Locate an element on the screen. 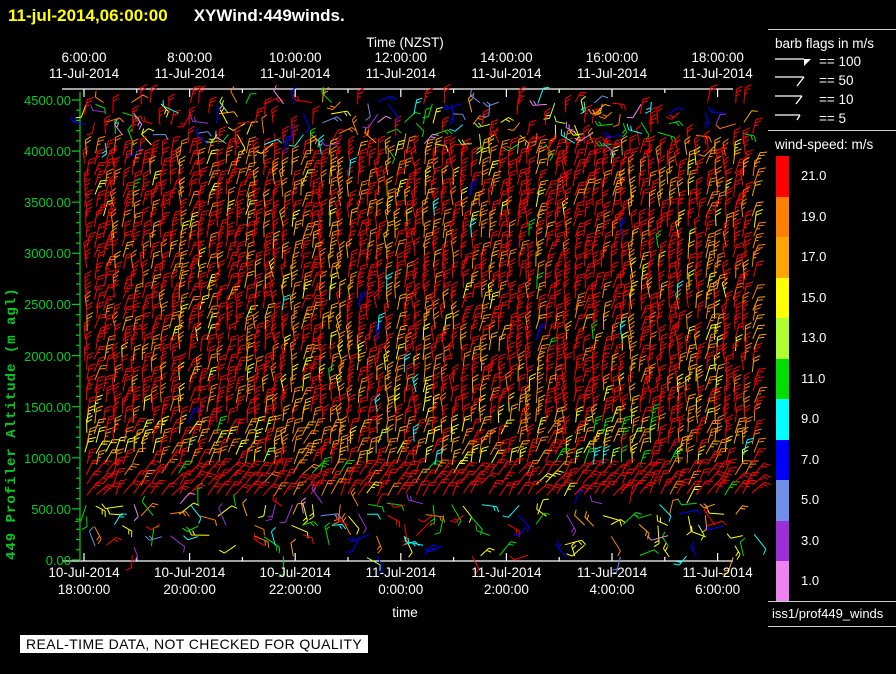 The height and width of the screenshot is (674, 896). barb-legend-label: == 100 is located at coordinates (840, 61).